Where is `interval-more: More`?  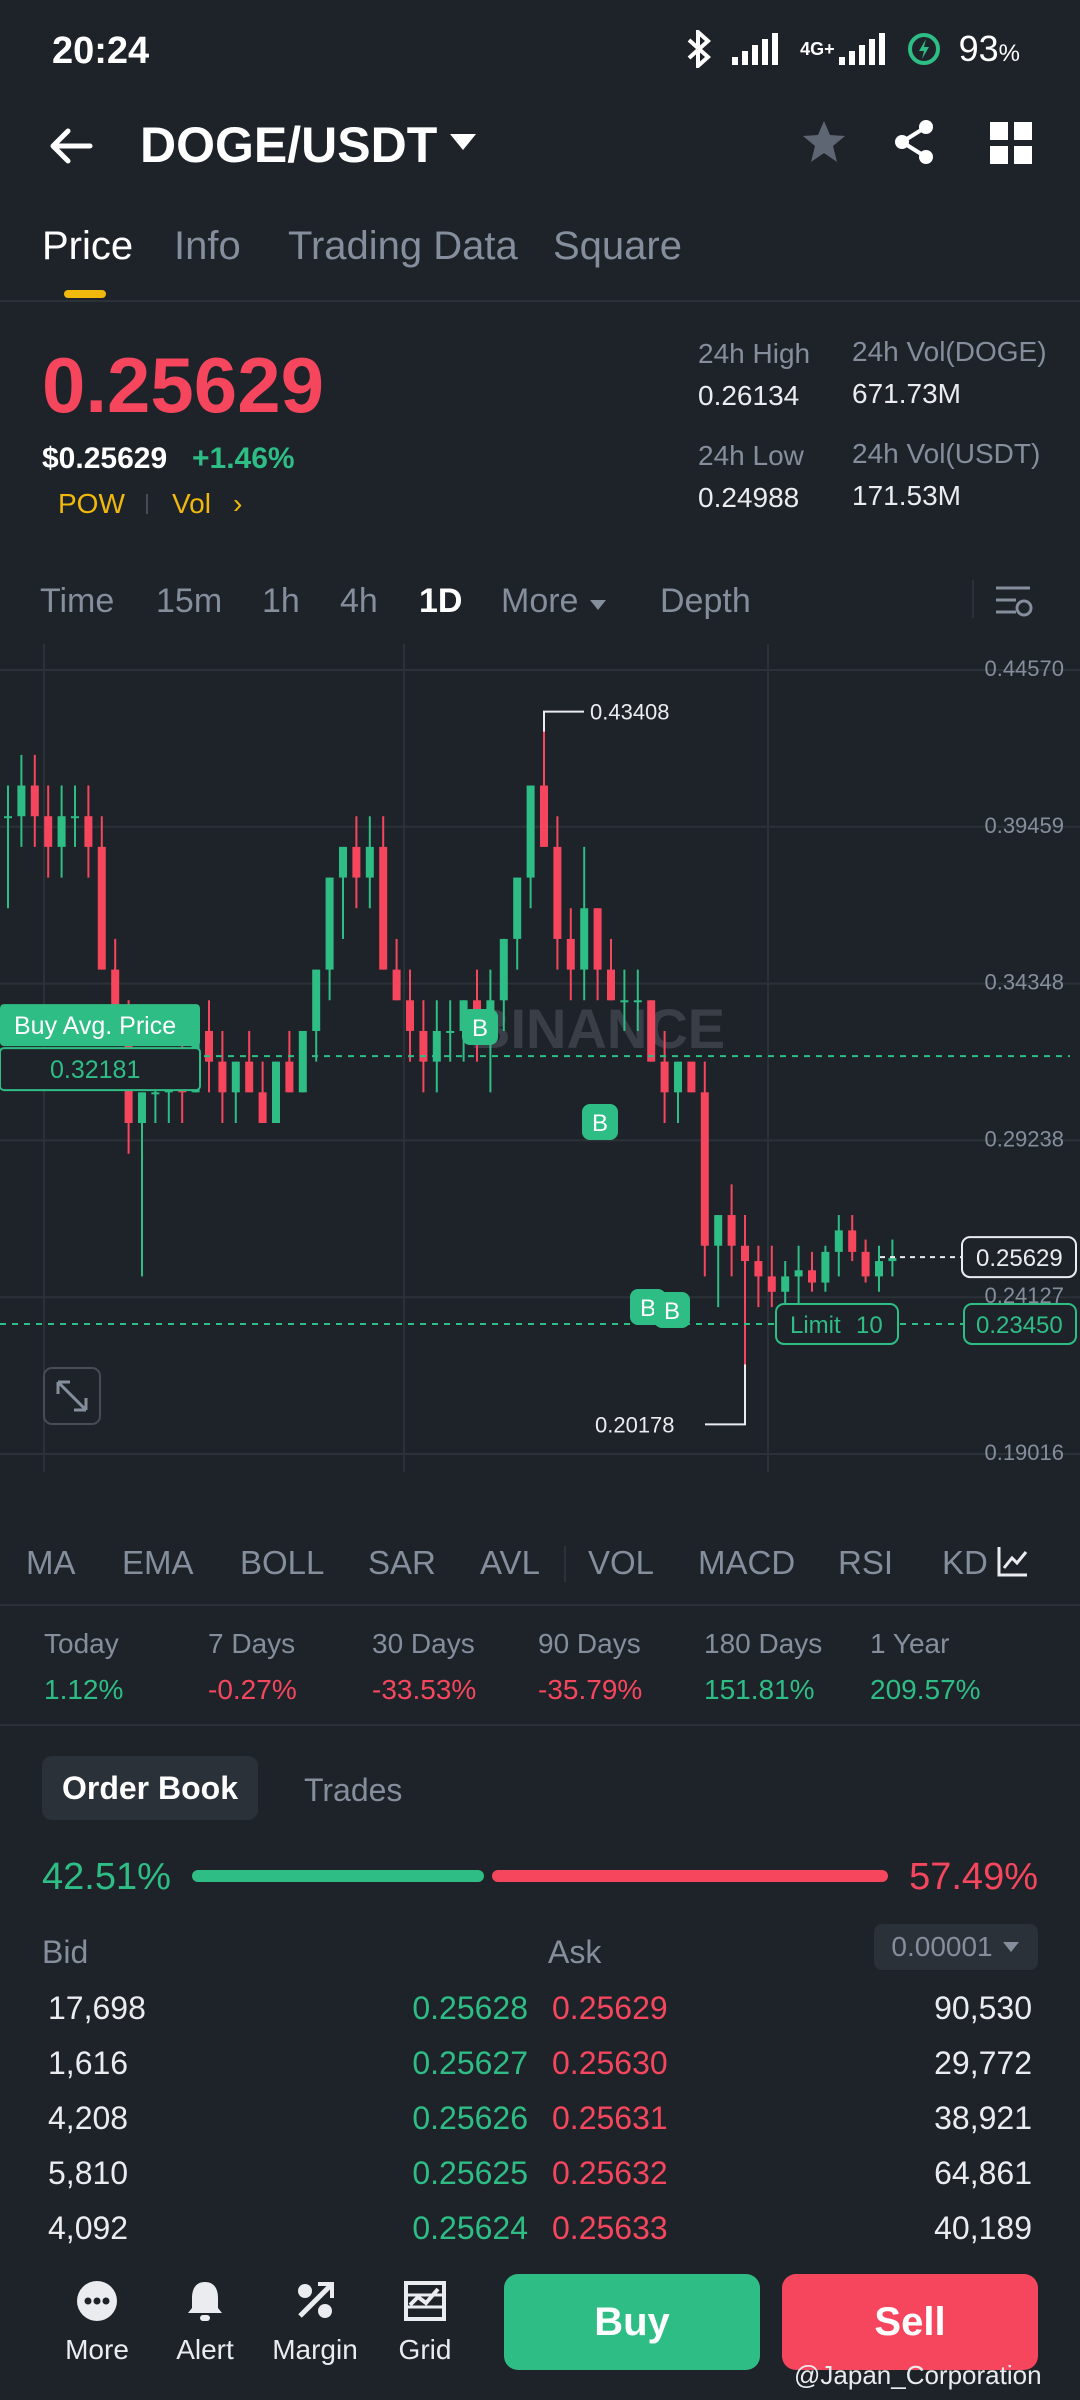
interval-more: More is located at coordinates (554, 601).